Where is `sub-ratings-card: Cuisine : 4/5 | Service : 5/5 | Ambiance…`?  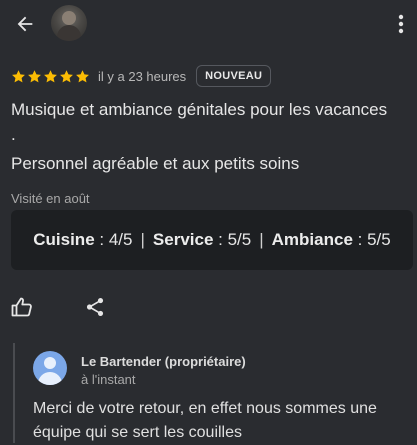 sub-ratings-card: Cuisine : 4/5 | Service : 5/5 | Ambiance… is located at coordinates (212, 240).